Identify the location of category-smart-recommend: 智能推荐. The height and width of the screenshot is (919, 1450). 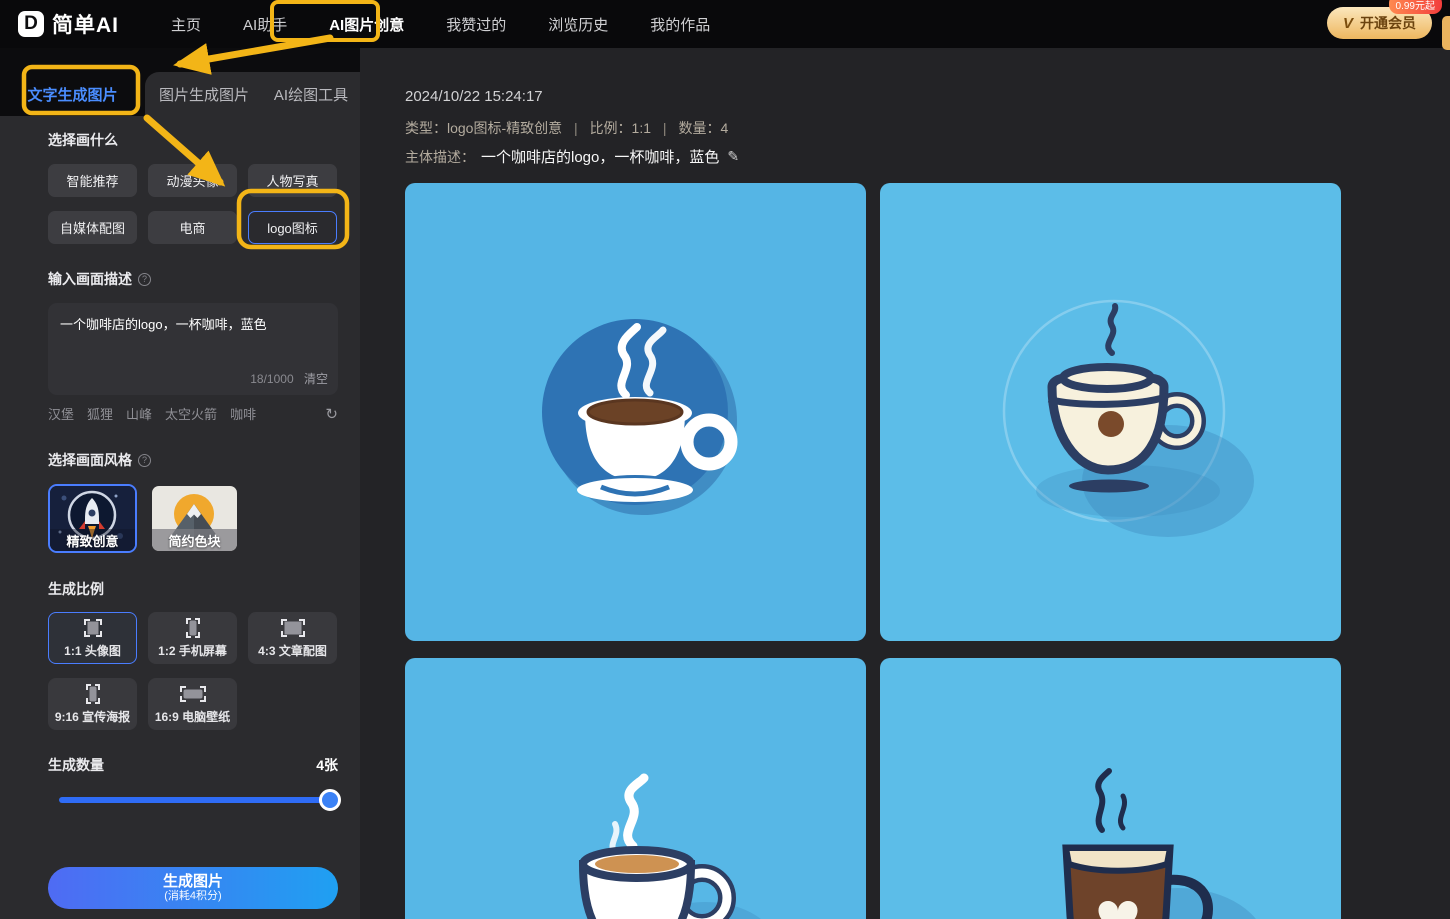
(92, 180).